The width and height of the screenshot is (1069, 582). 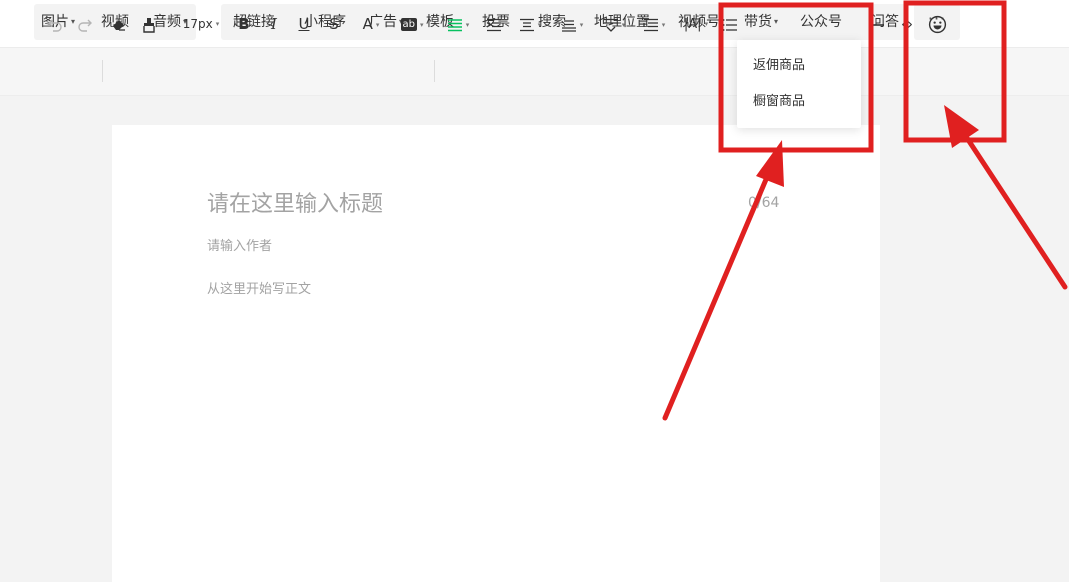 I want to click on list-button, so click(x=730, y=24).